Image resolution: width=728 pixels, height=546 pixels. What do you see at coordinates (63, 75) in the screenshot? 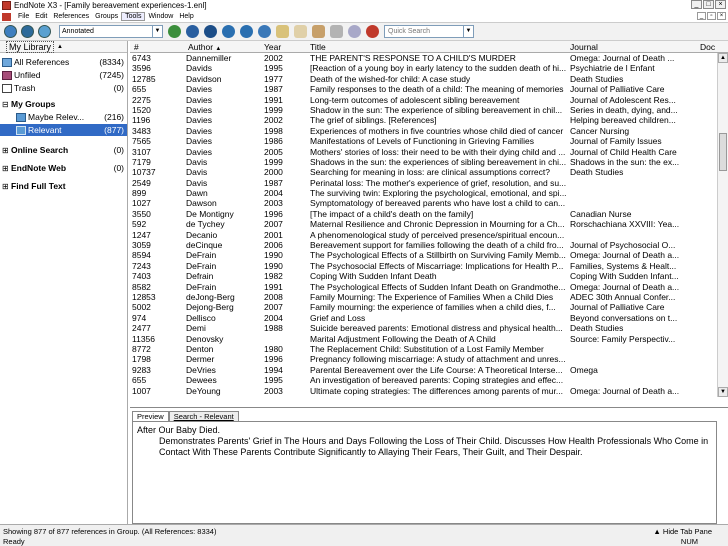
I see `sidebar-item-unfiled: Unfiled (7245)` at bounding box center [63, 75].